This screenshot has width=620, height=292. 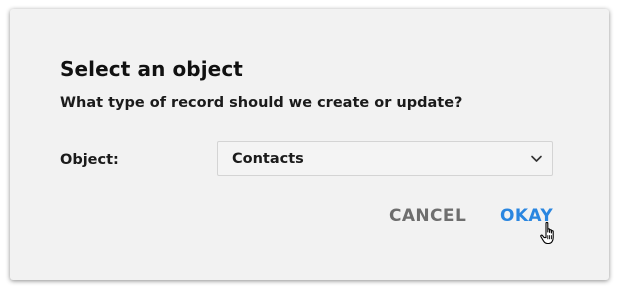 What do you see at coordinates (547, 233) in the screenshot?
I see `hand-pointer-icon` at bounding box center [547, 233].